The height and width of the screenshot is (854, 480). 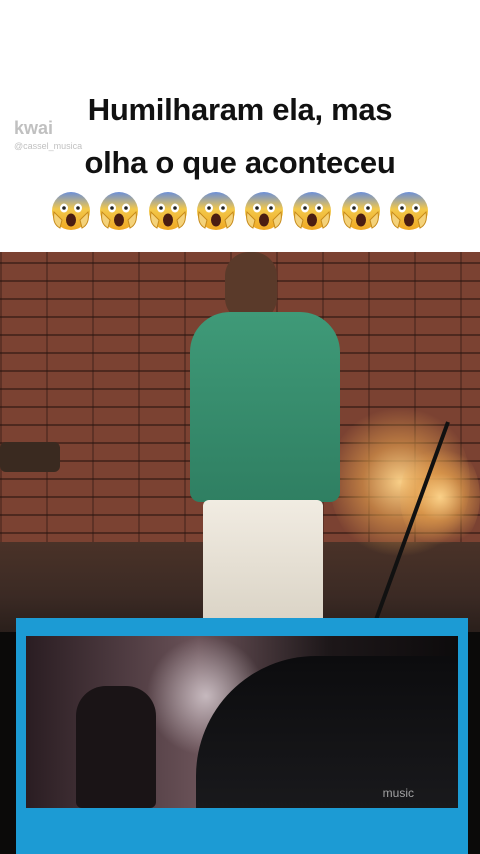 What do you see at coordinates (263, 565) in the screenshot?
I see `singer-pants` at bounding box center [263, 565].